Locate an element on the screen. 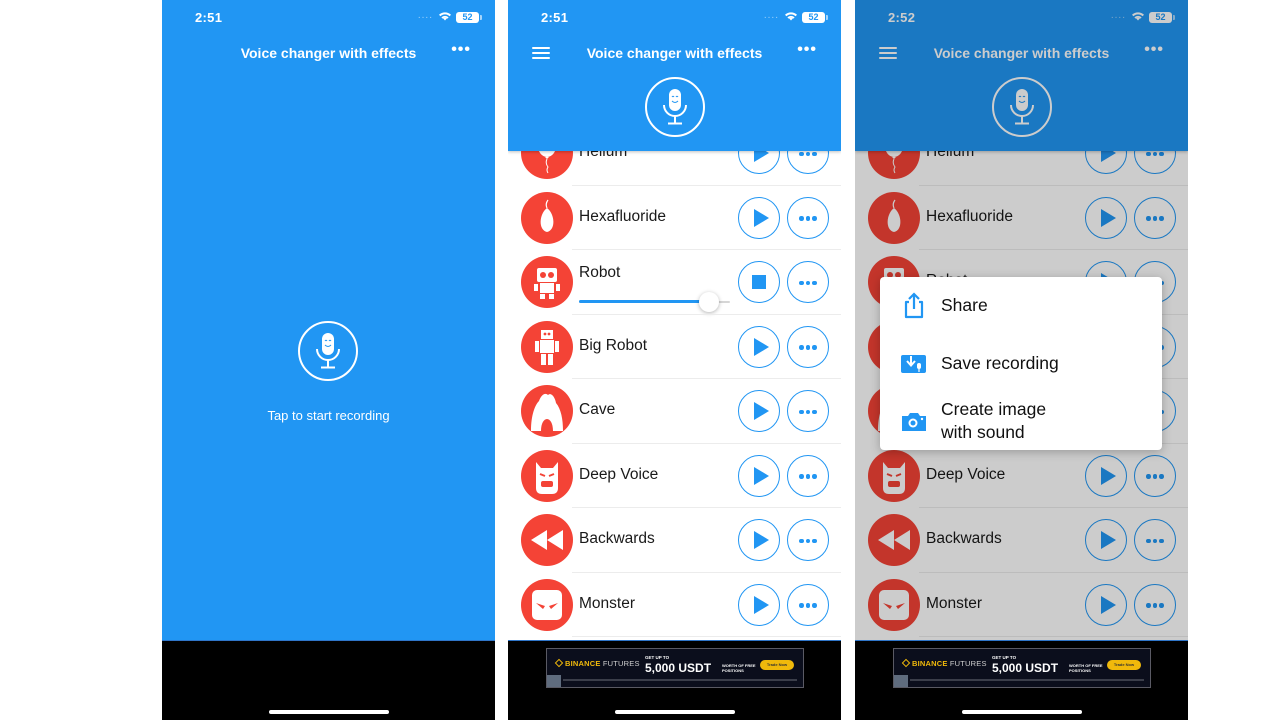 The width and height of the screenshot is (1280, 720). record-caption: Tap to start recording is located at coordinates (328, 415).